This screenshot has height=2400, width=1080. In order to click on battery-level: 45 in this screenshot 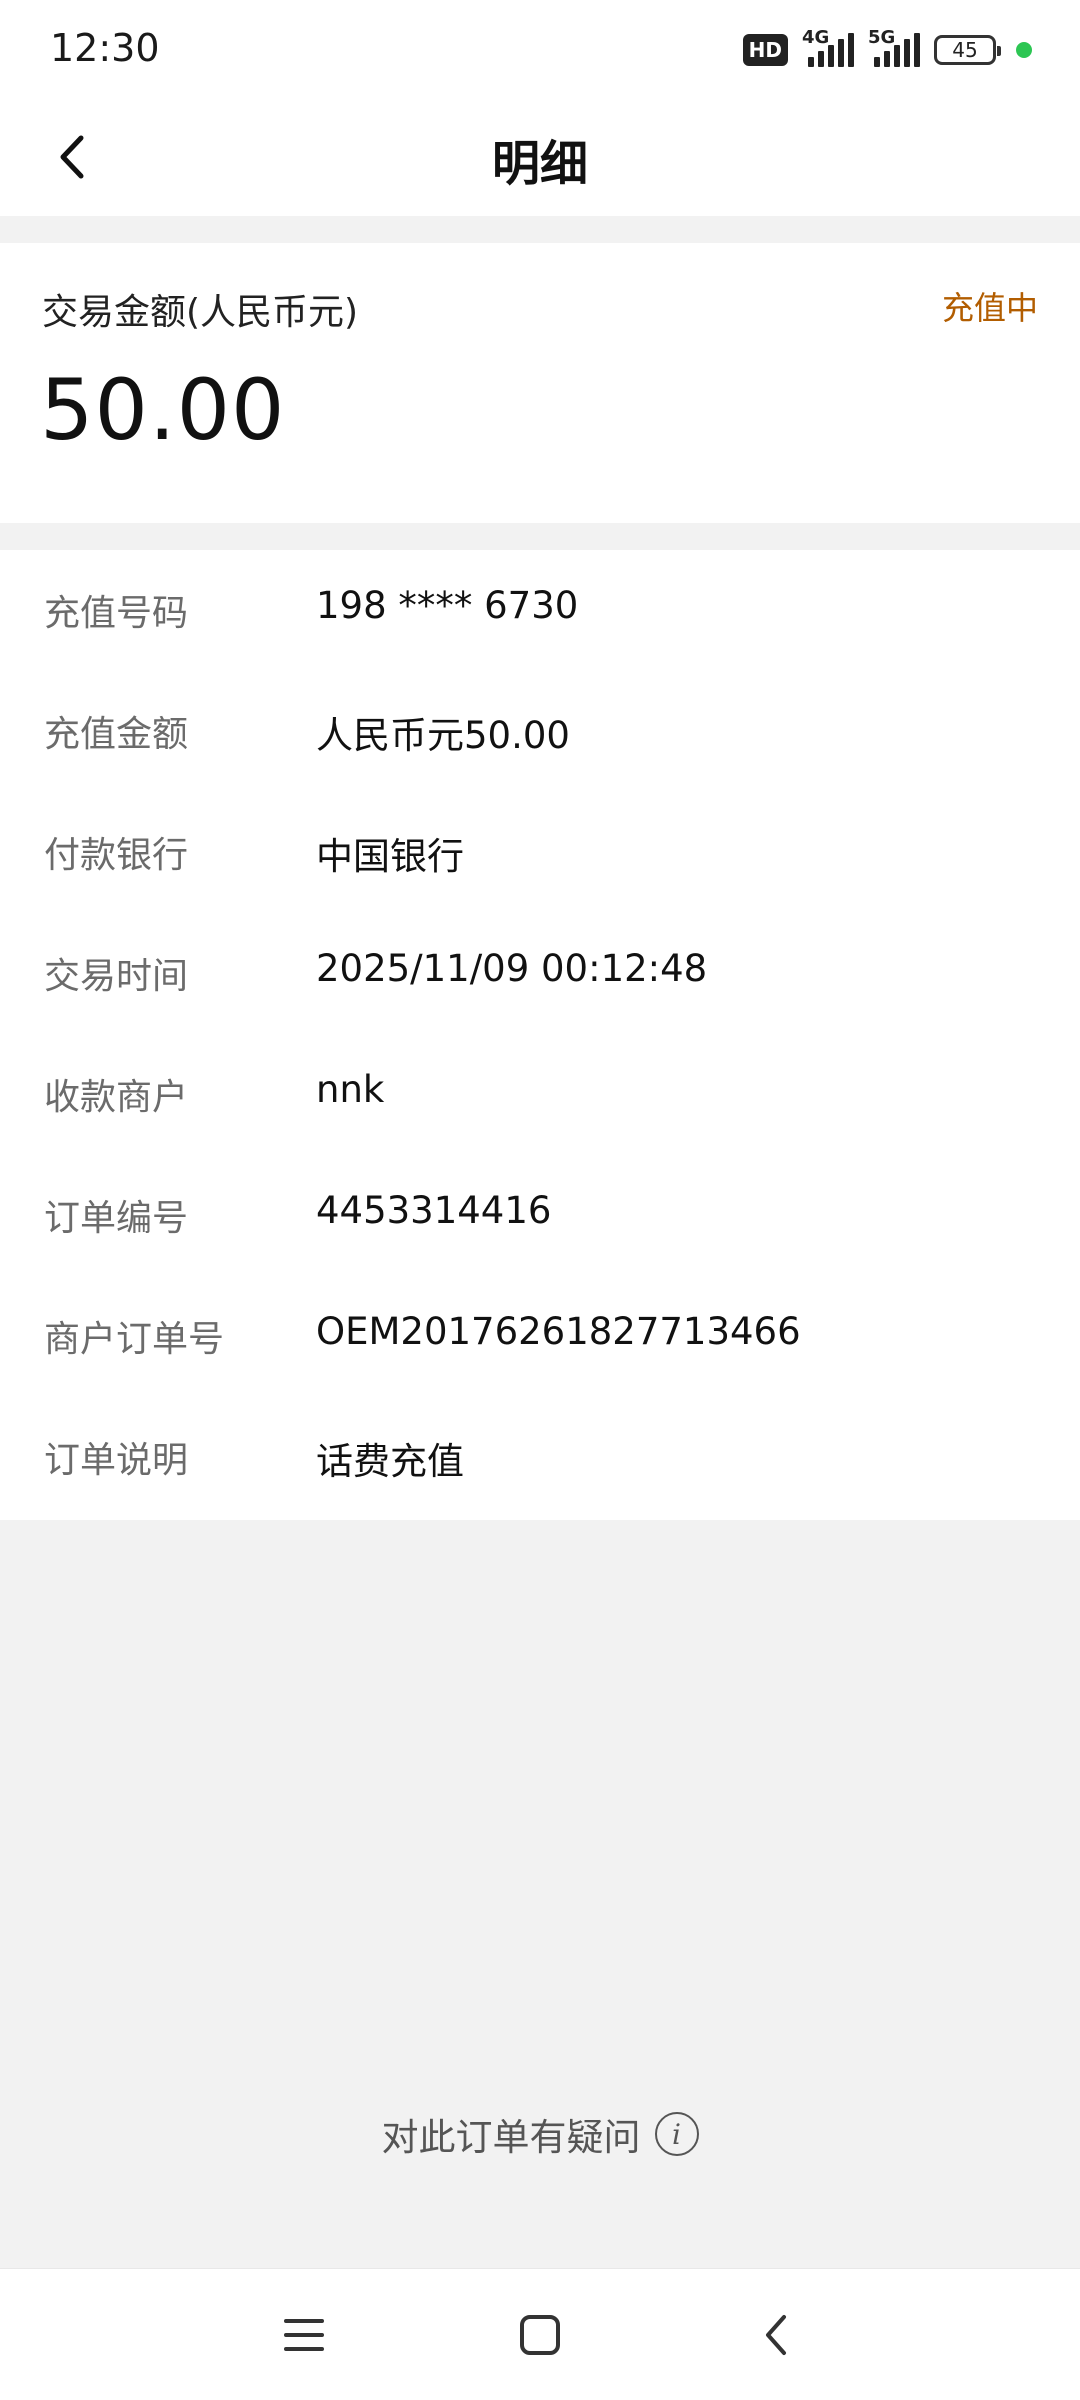, I will do `click(965, 50)`.